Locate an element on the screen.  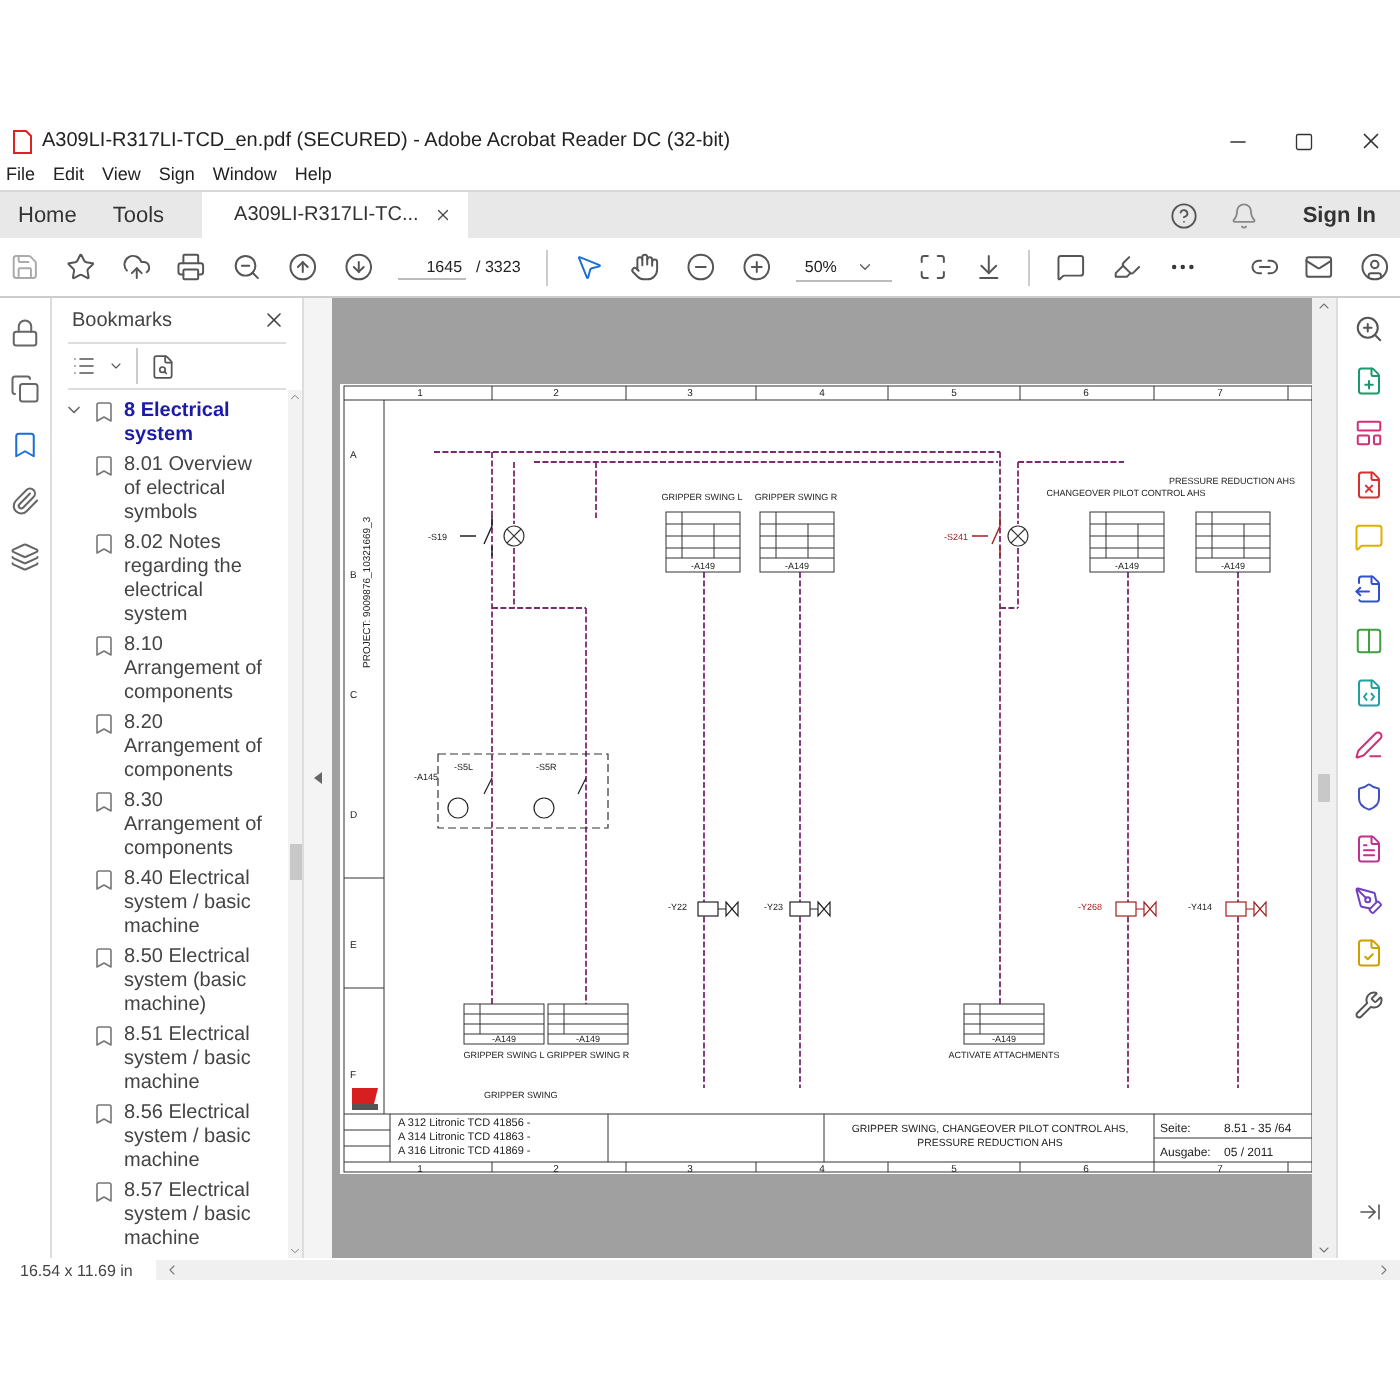
bookmark-item: 8.01 Overview of electrical symbols is located at coordinates (196, 490).